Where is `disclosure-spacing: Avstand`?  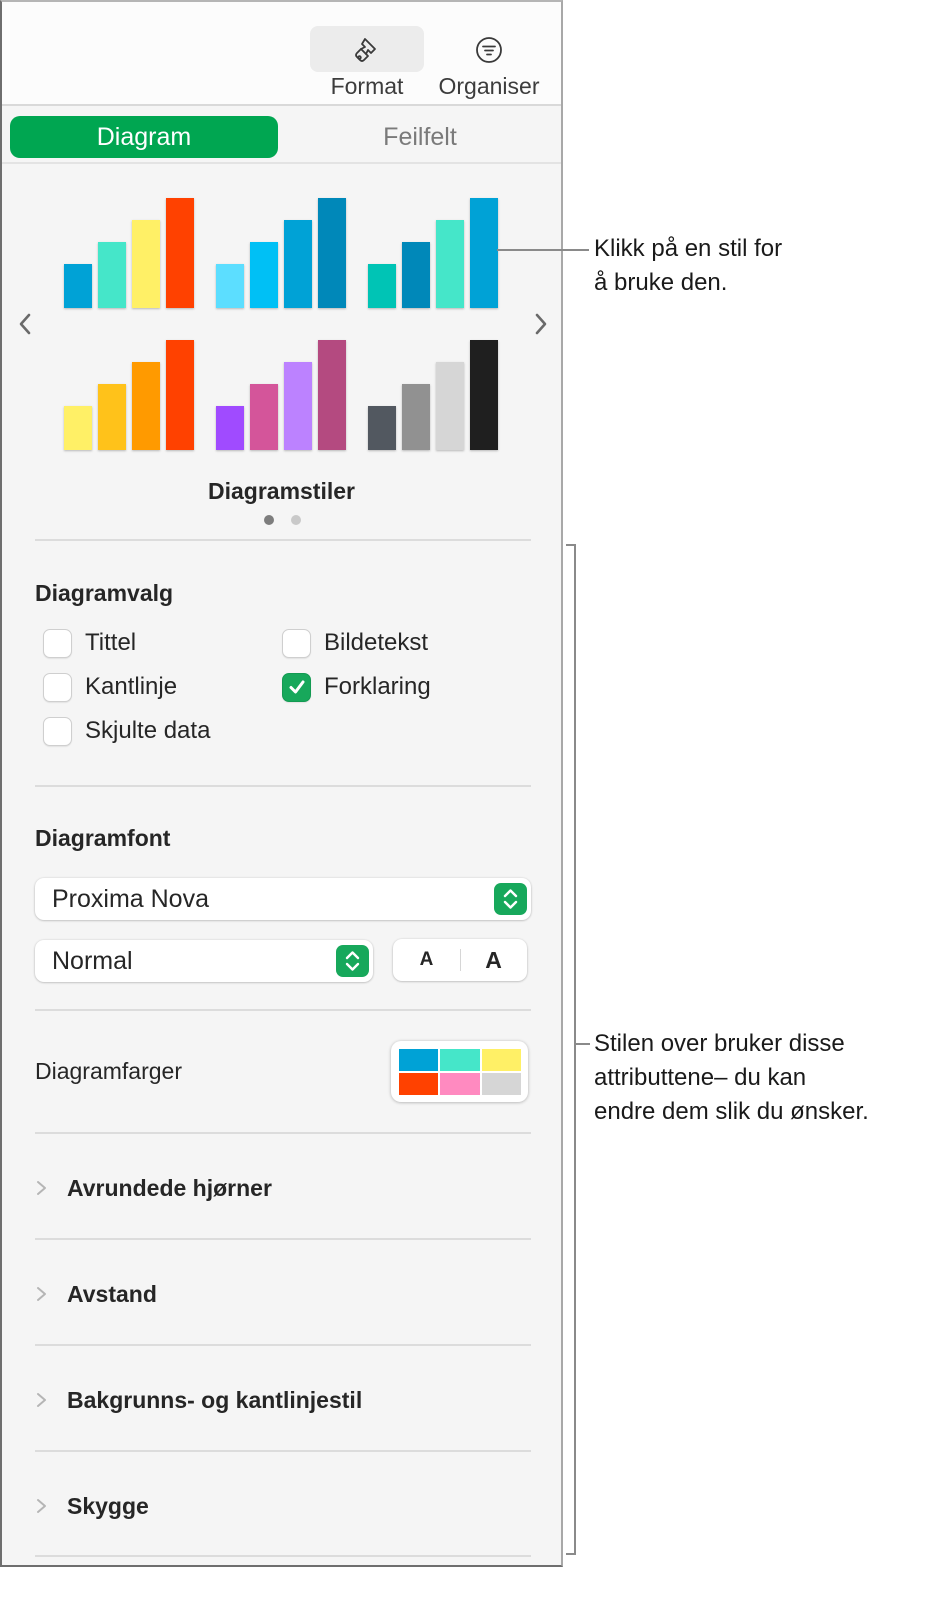 disclosure-spacing: Avstand is located at coordinates (96, 1294).